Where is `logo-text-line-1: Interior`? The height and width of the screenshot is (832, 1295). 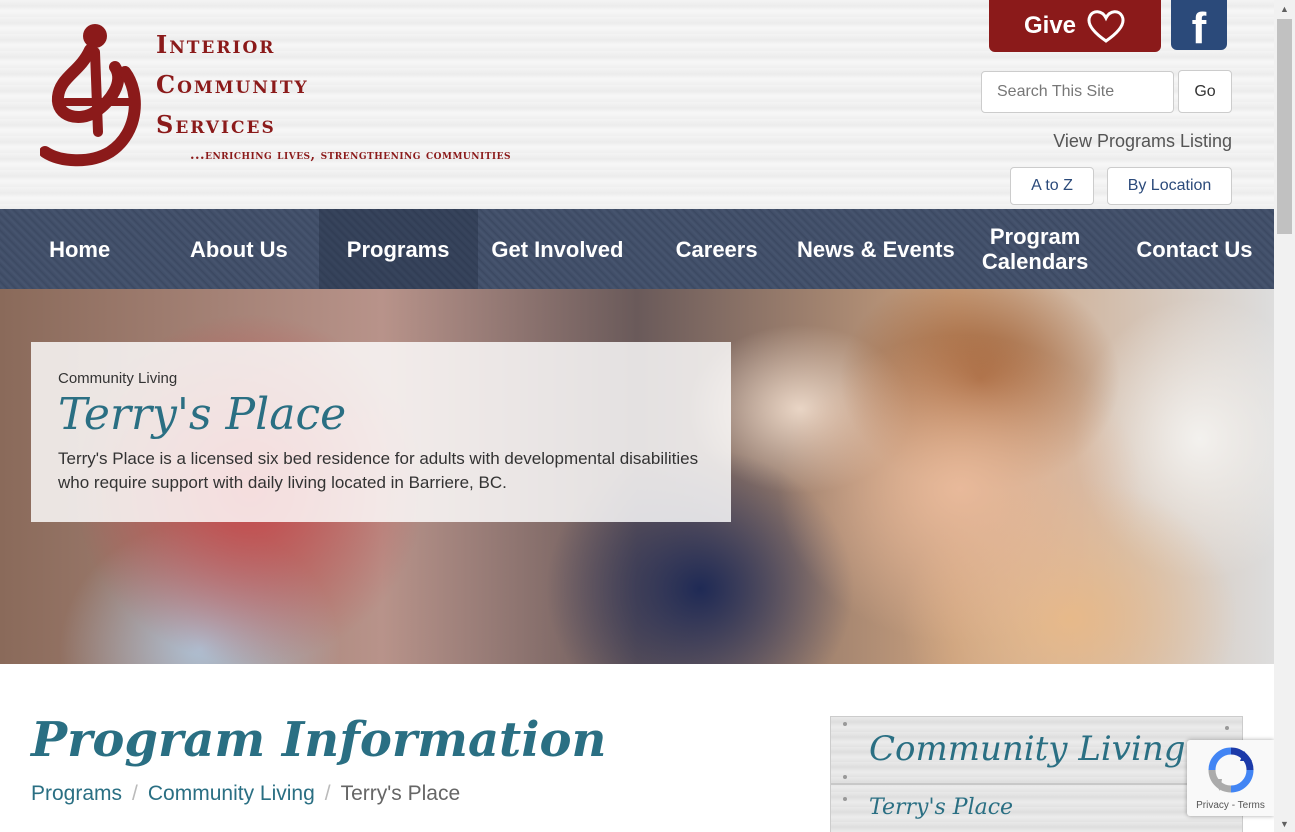
logo-text-line-1: Interior is located at coordinates (216, 44).